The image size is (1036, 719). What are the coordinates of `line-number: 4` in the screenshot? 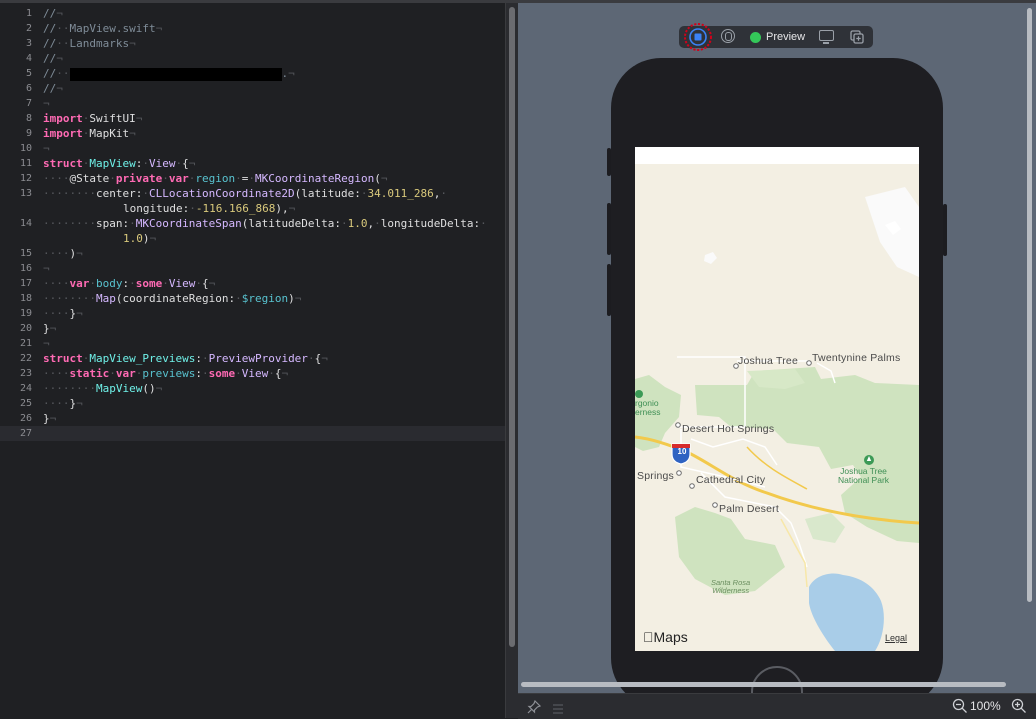 It's located at (28, 58).